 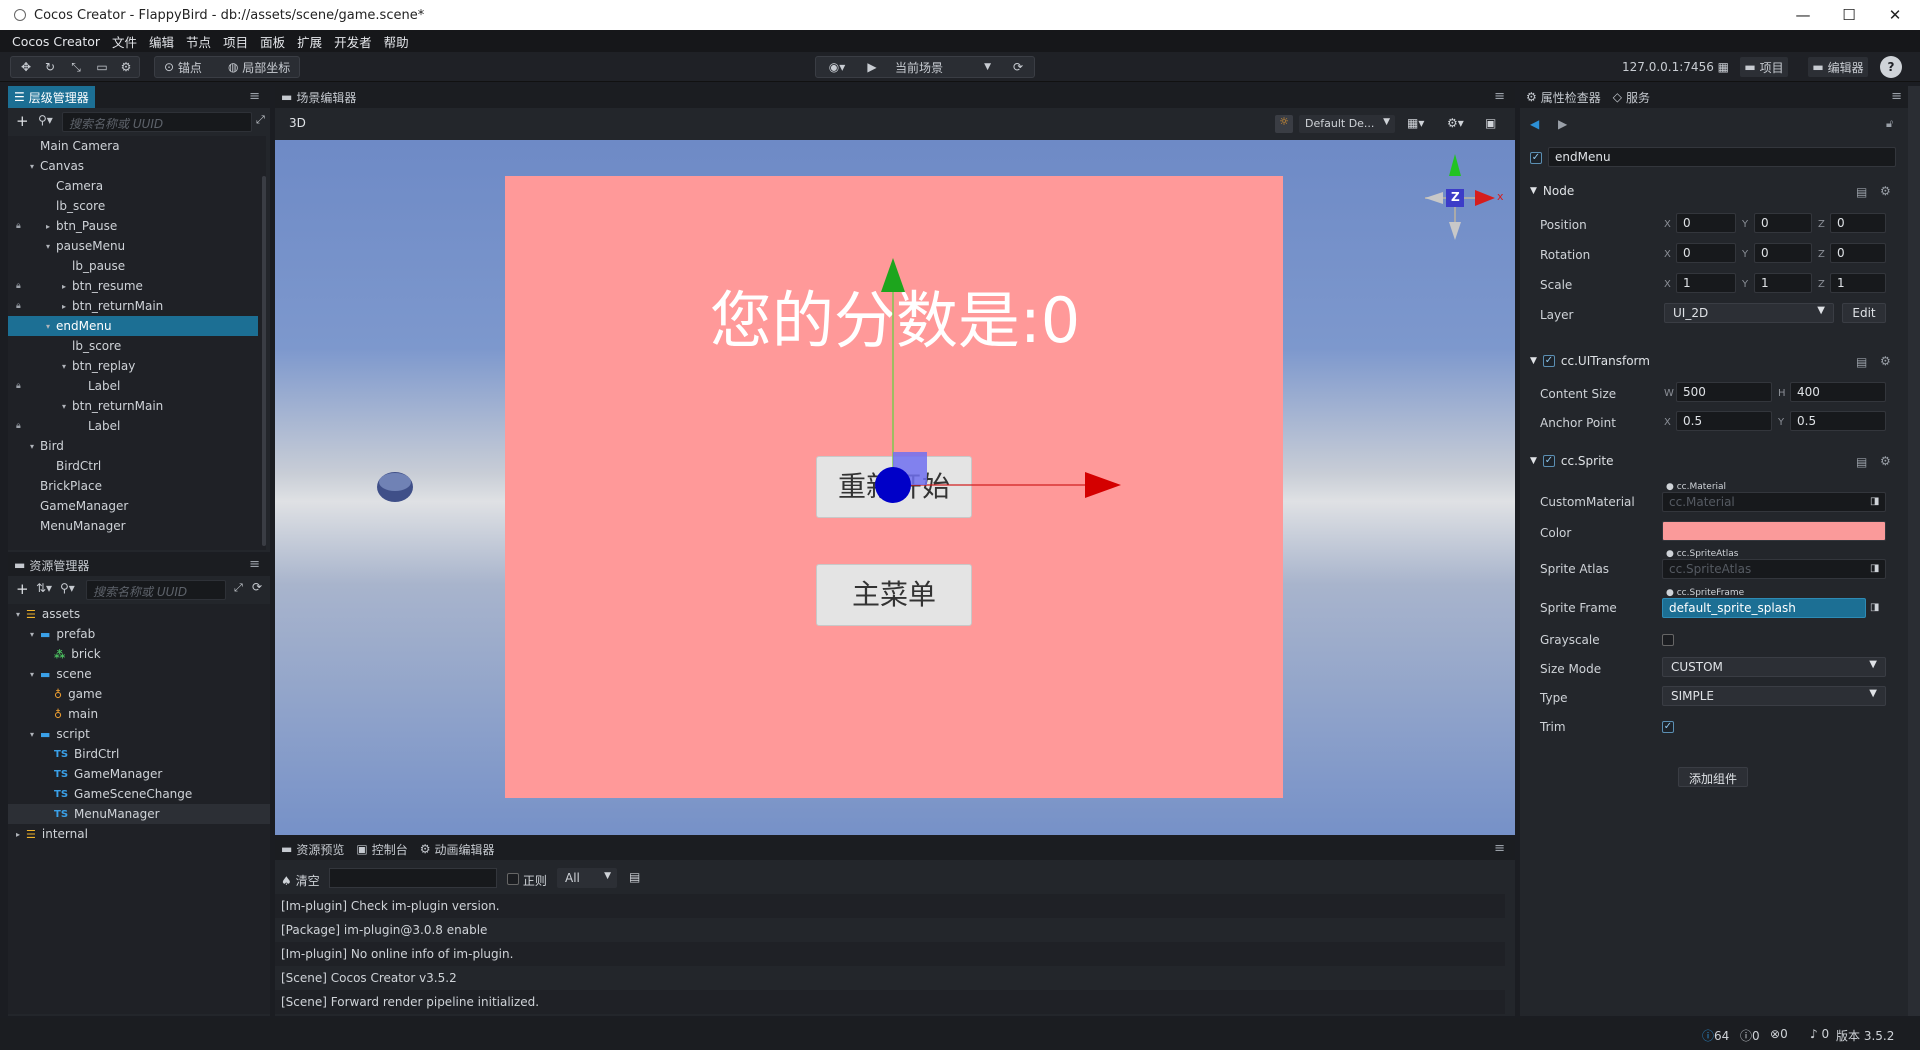 What do you see at coordinates (1783, 283) in the screenshot?
I see `scale-y-input: 1` at bounding box center [1783, 283].